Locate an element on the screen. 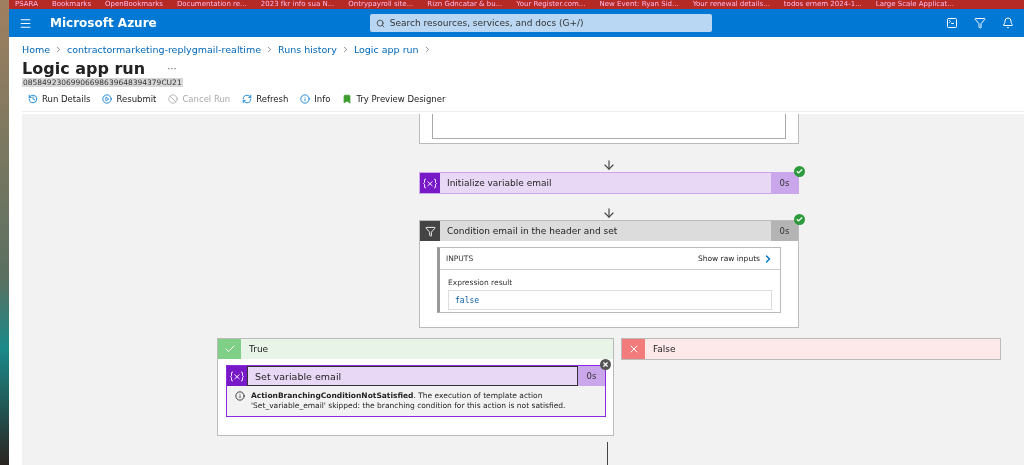  branch-label: False is located at coordinates (664, 349).